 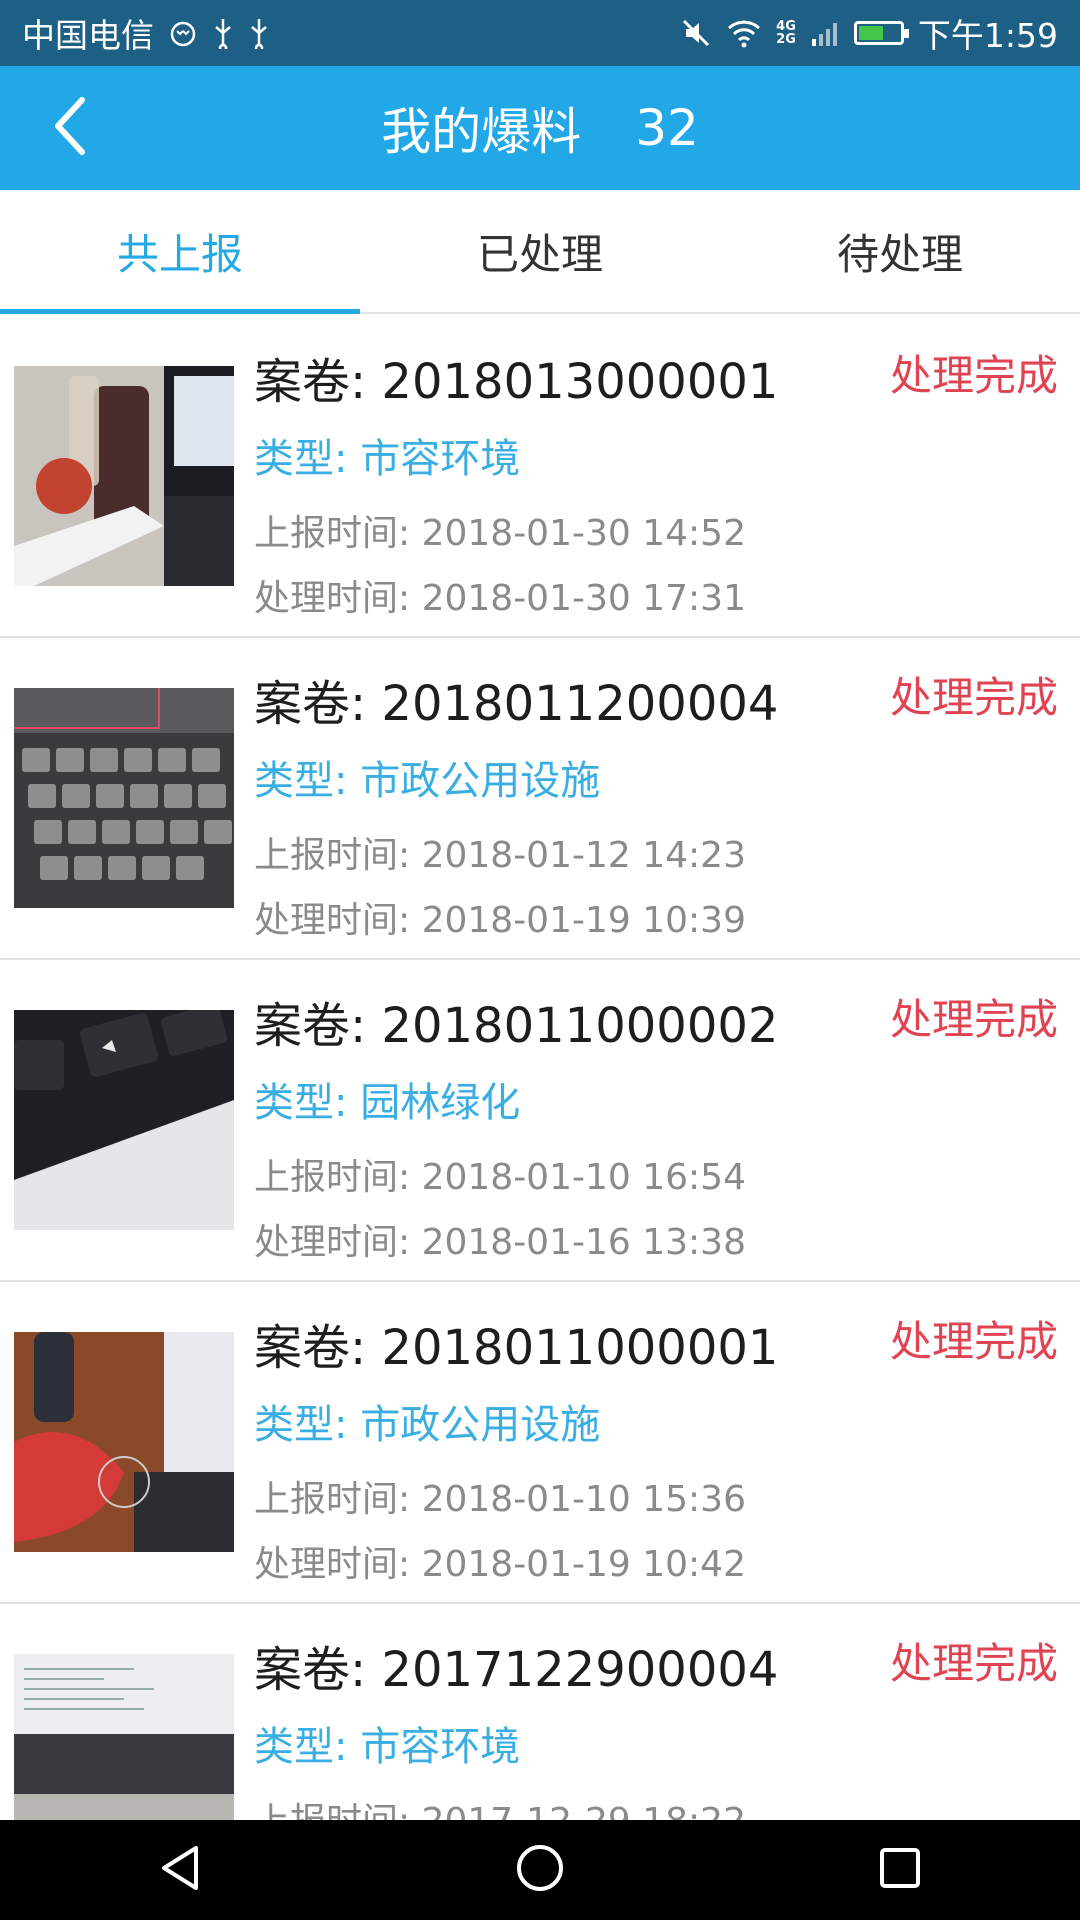 What do you see at coordinates (516, 704) in the screenshot?
I see `case-number: 案卷: 2018011200004` at bounding box center [516, 704].